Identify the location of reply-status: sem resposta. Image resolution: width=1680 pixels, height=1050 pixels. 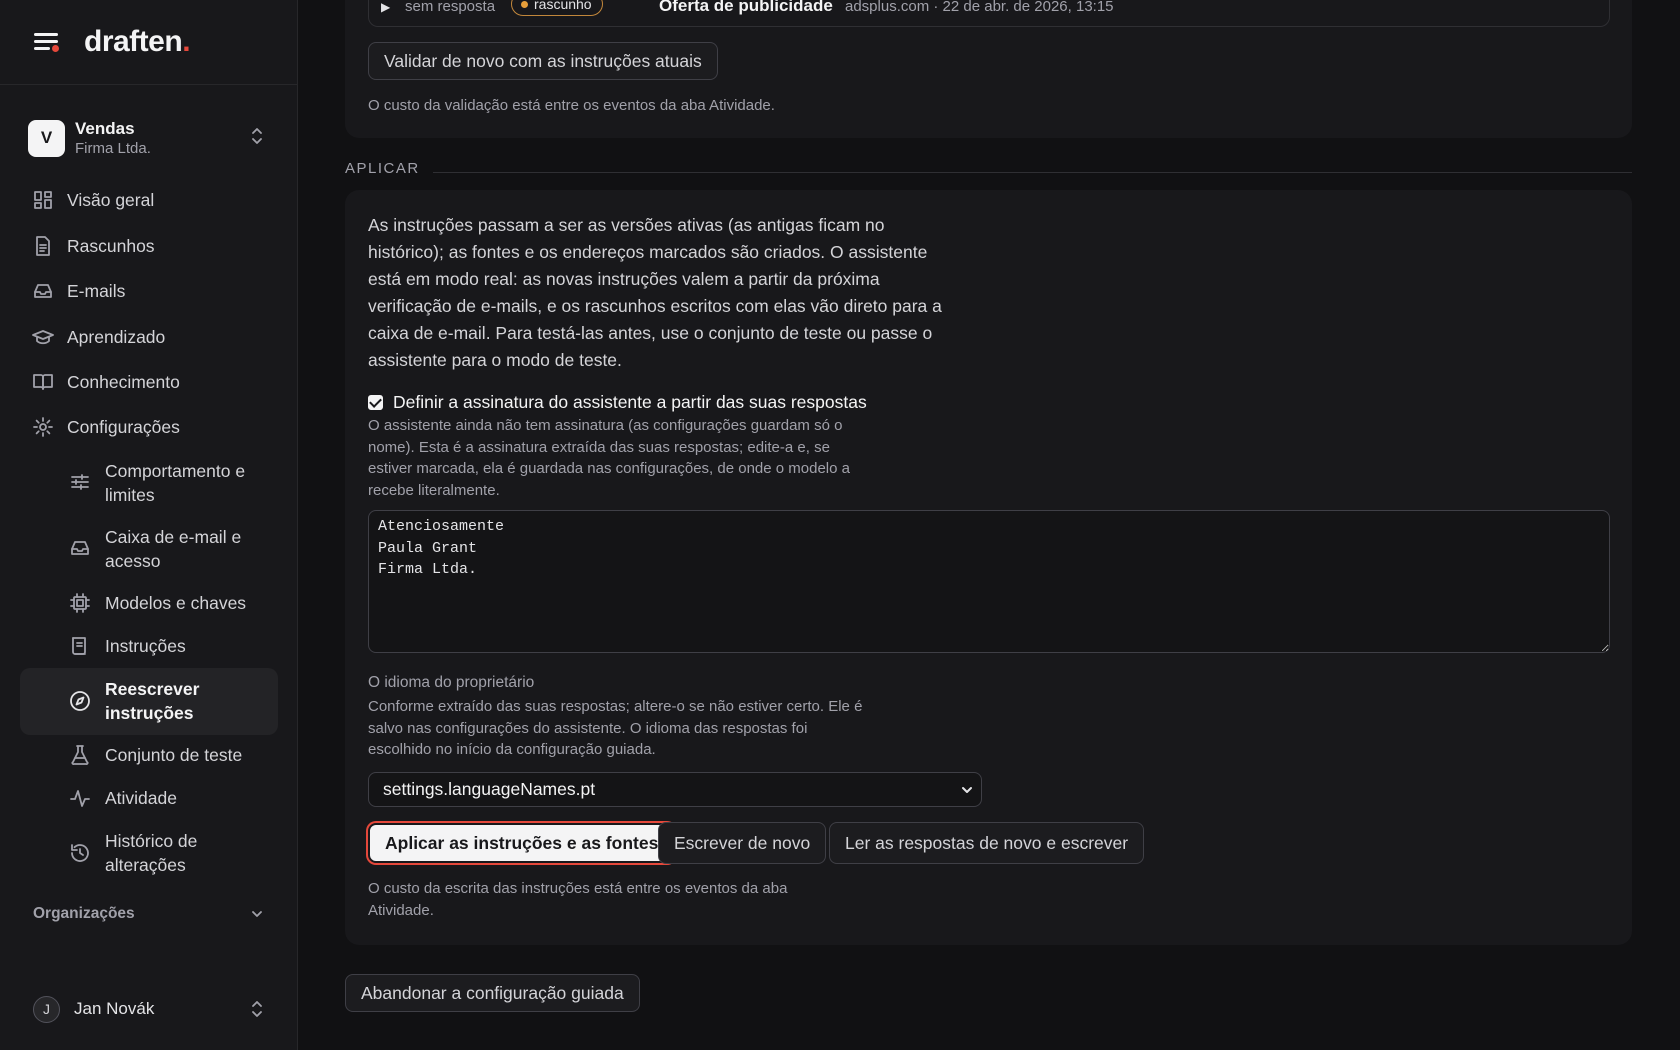
(450, 7).